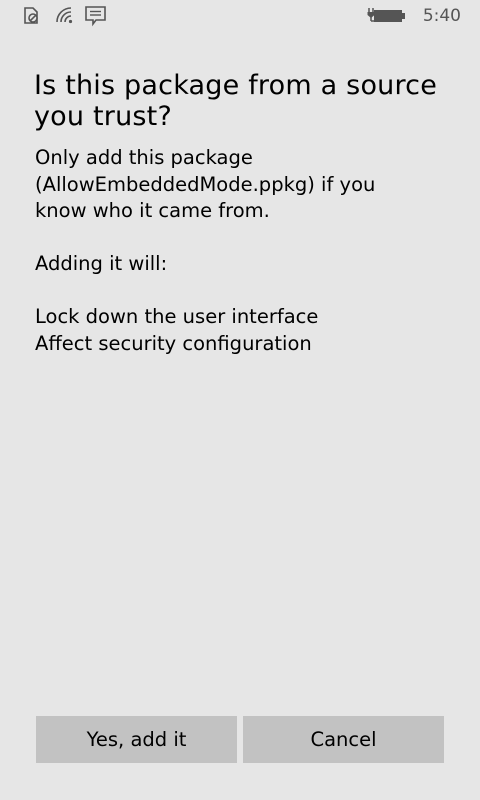  Describe the element at coordinates (177, 316) in the screenshot. I see `effect-item: Lock down the user interface` at that location.